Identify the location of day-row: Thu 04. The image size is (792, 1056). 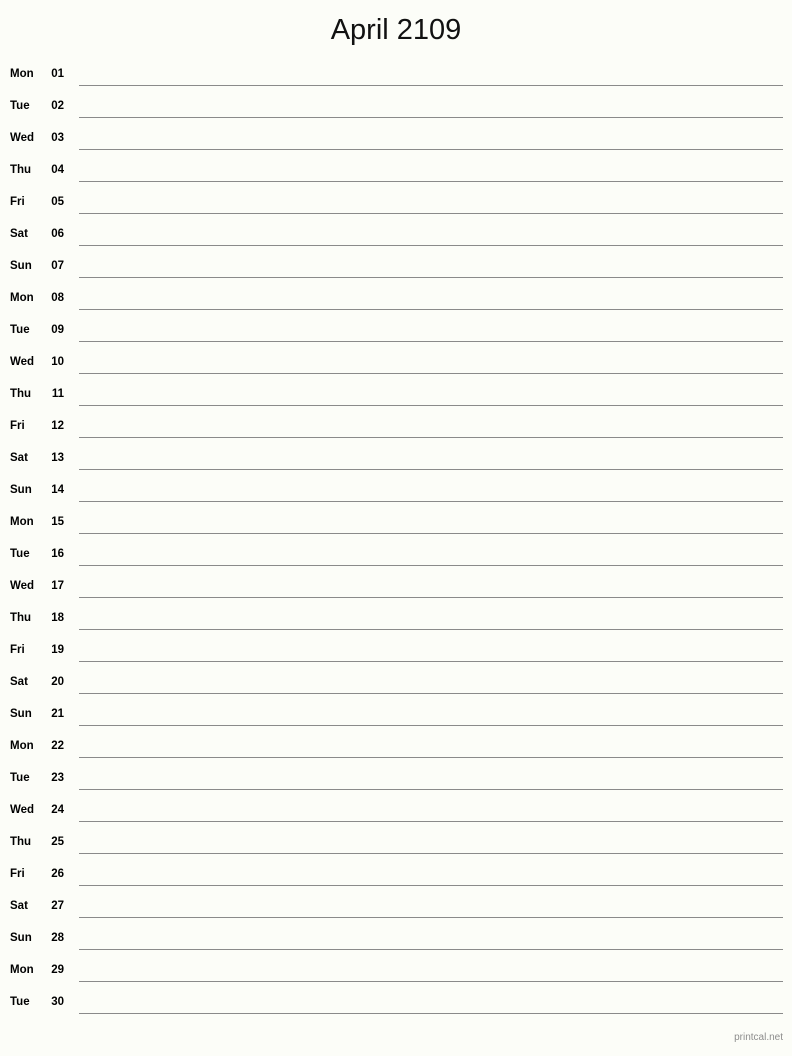
(396, 174).